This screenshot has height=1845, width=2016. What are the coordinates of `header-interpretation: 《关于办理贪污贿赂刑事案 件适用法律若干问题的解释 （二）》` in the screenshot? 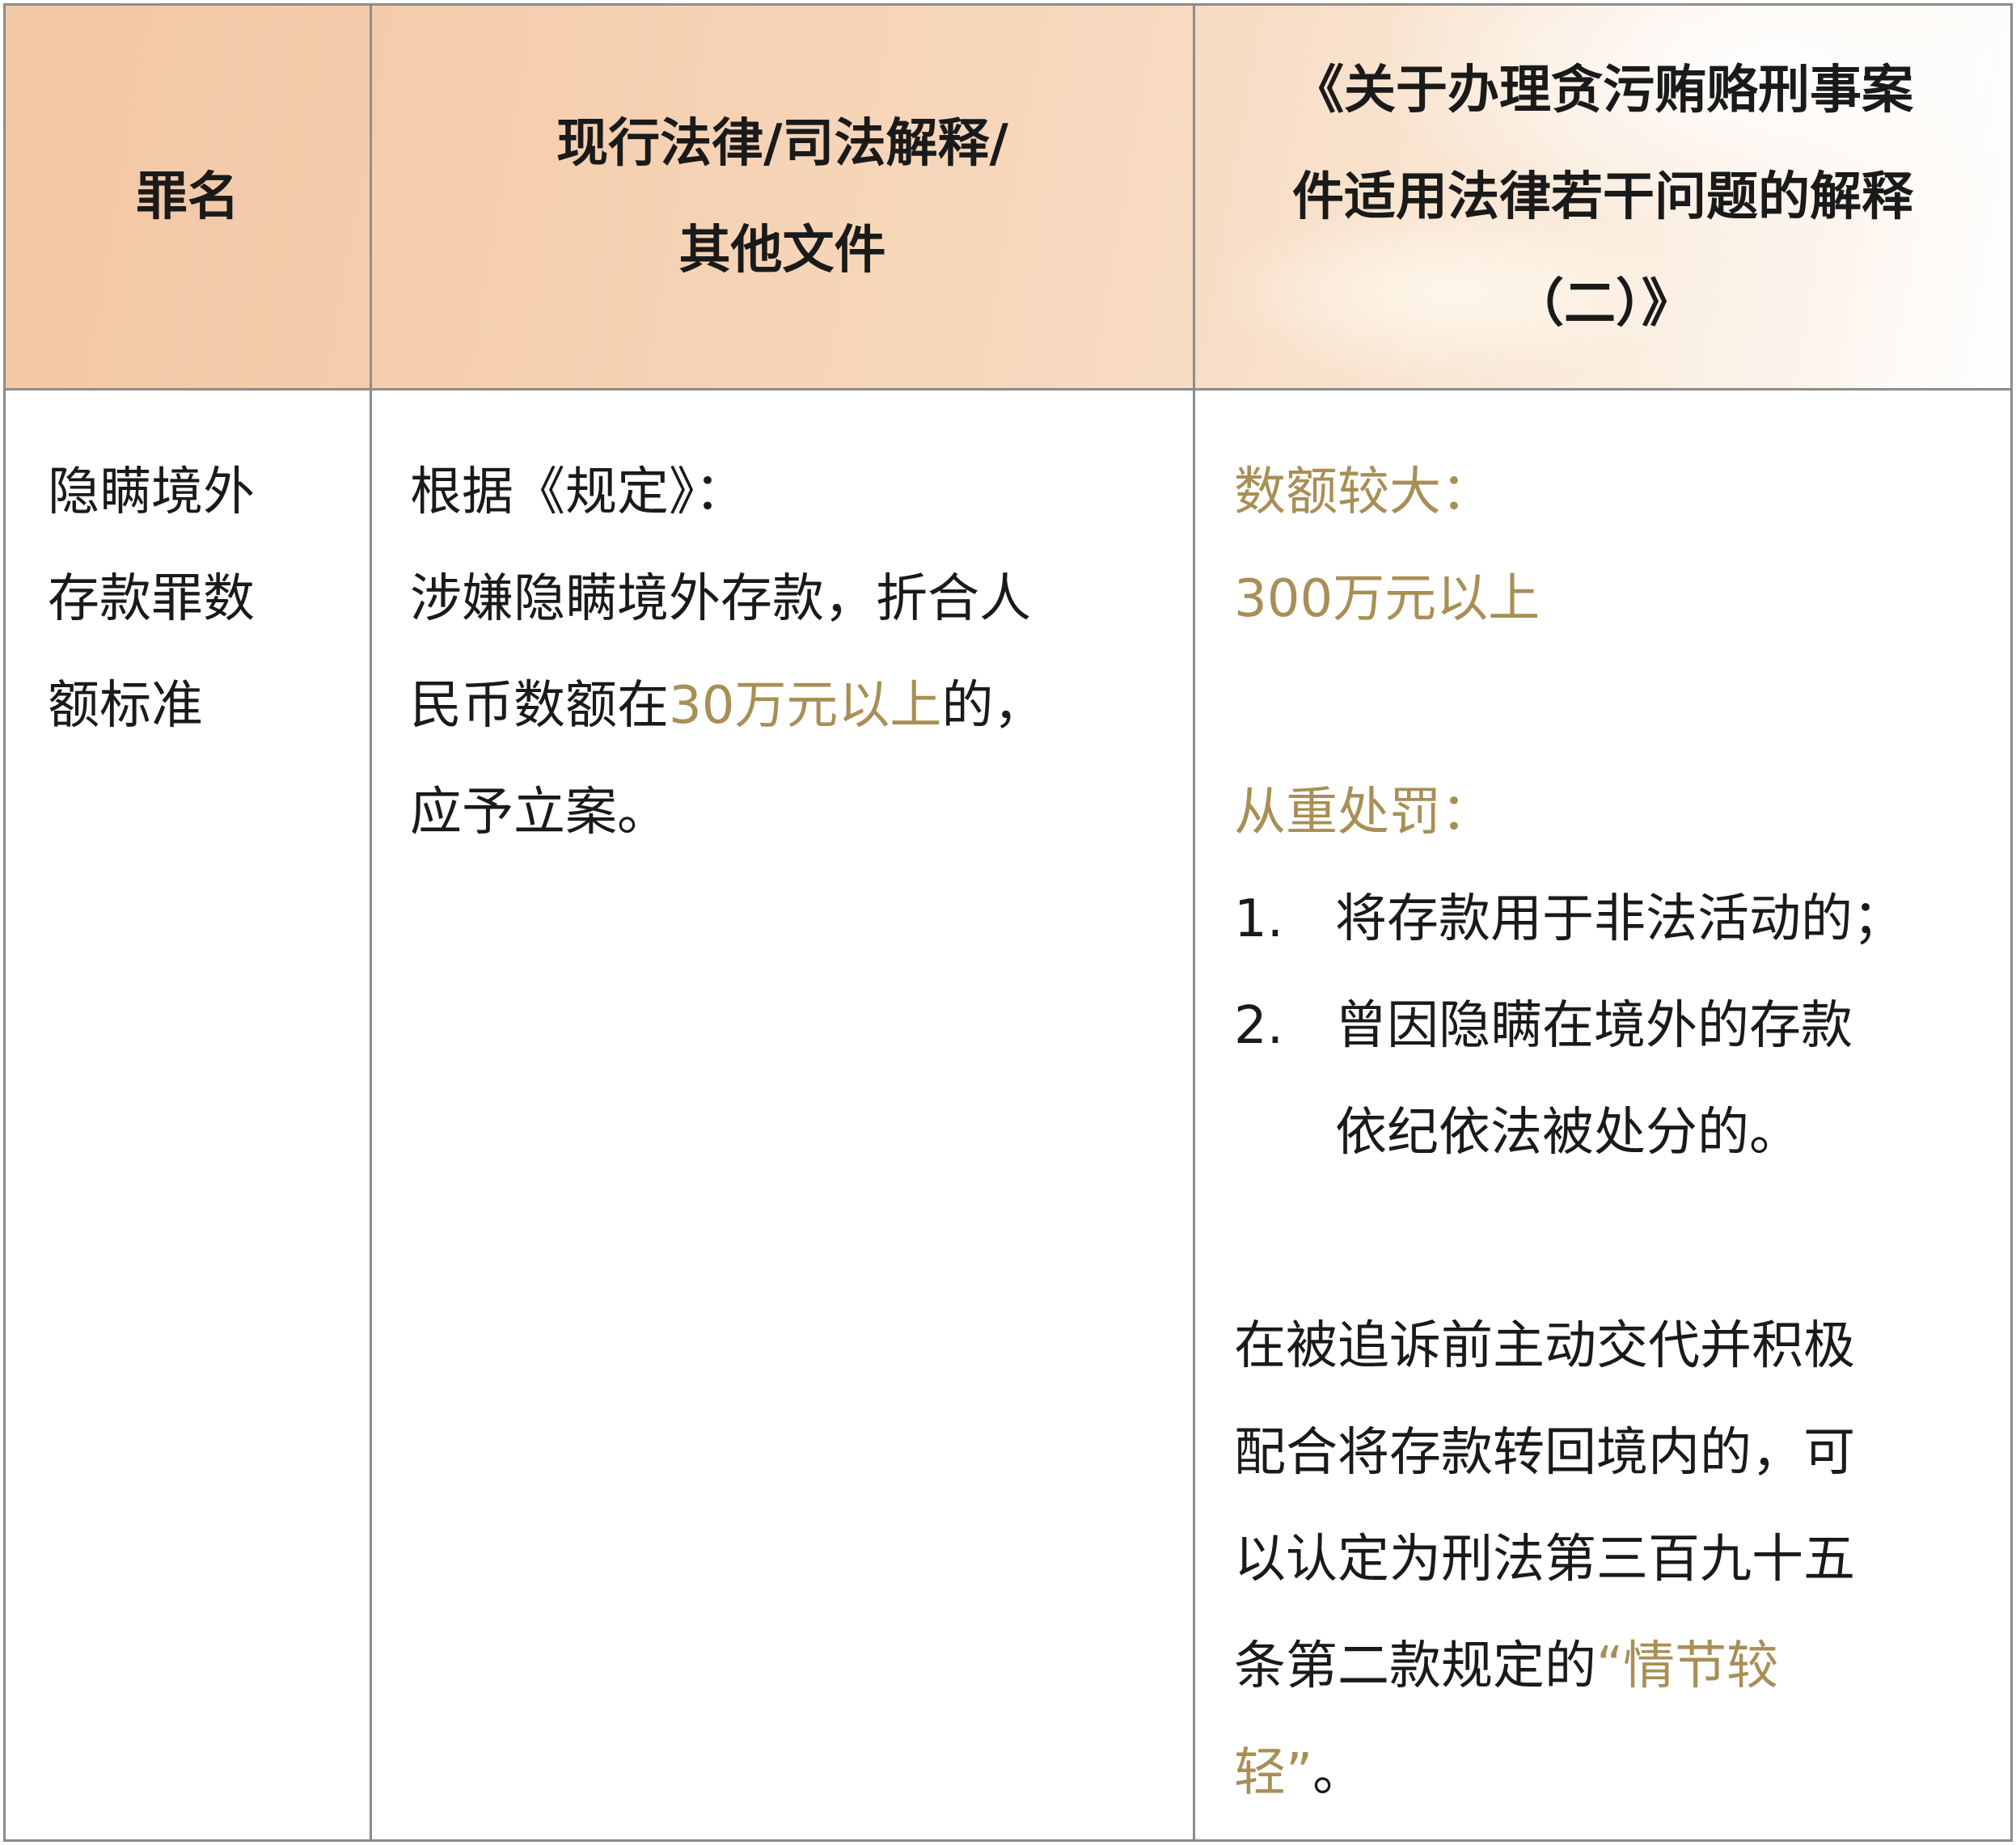 It's located at (1602, 197).